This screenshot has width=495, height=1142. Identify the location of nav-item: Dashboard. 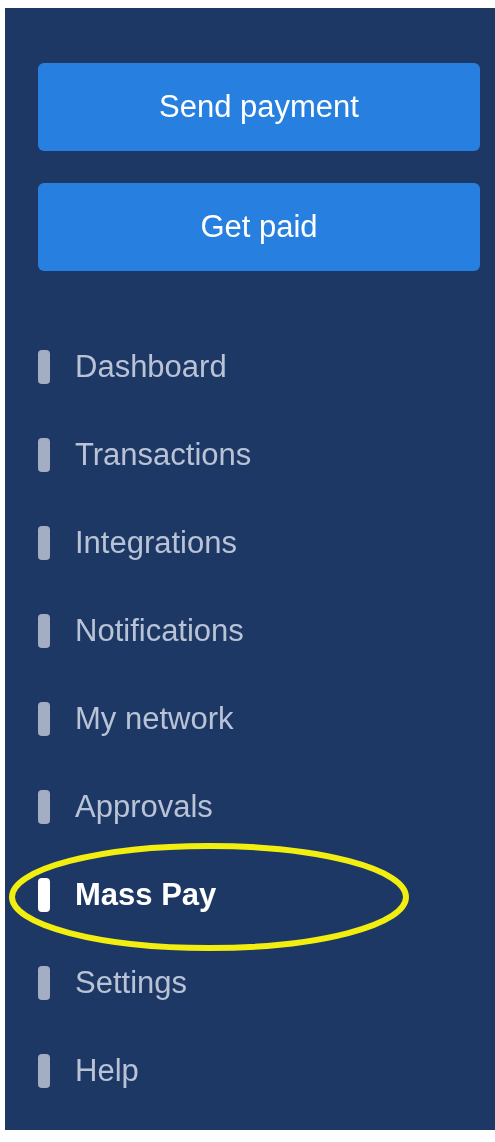
(151, 367).